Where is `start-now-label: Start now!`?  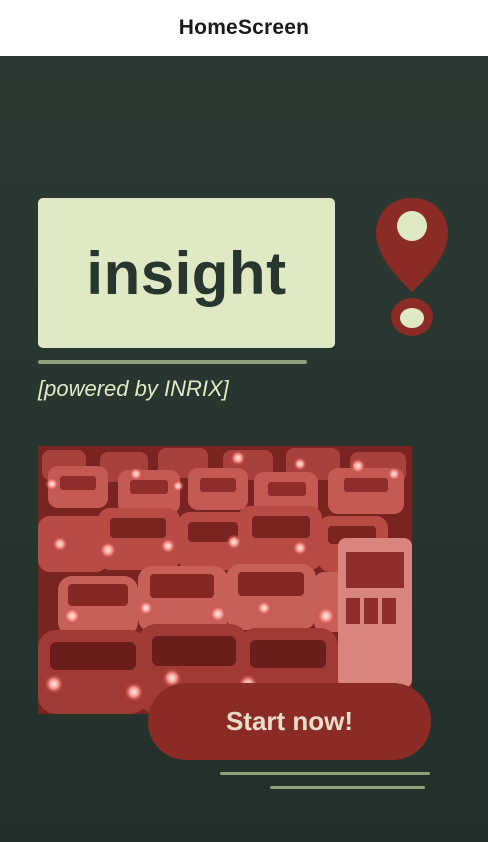
start-now-label: Start now! is located at coordinates (289, 721).